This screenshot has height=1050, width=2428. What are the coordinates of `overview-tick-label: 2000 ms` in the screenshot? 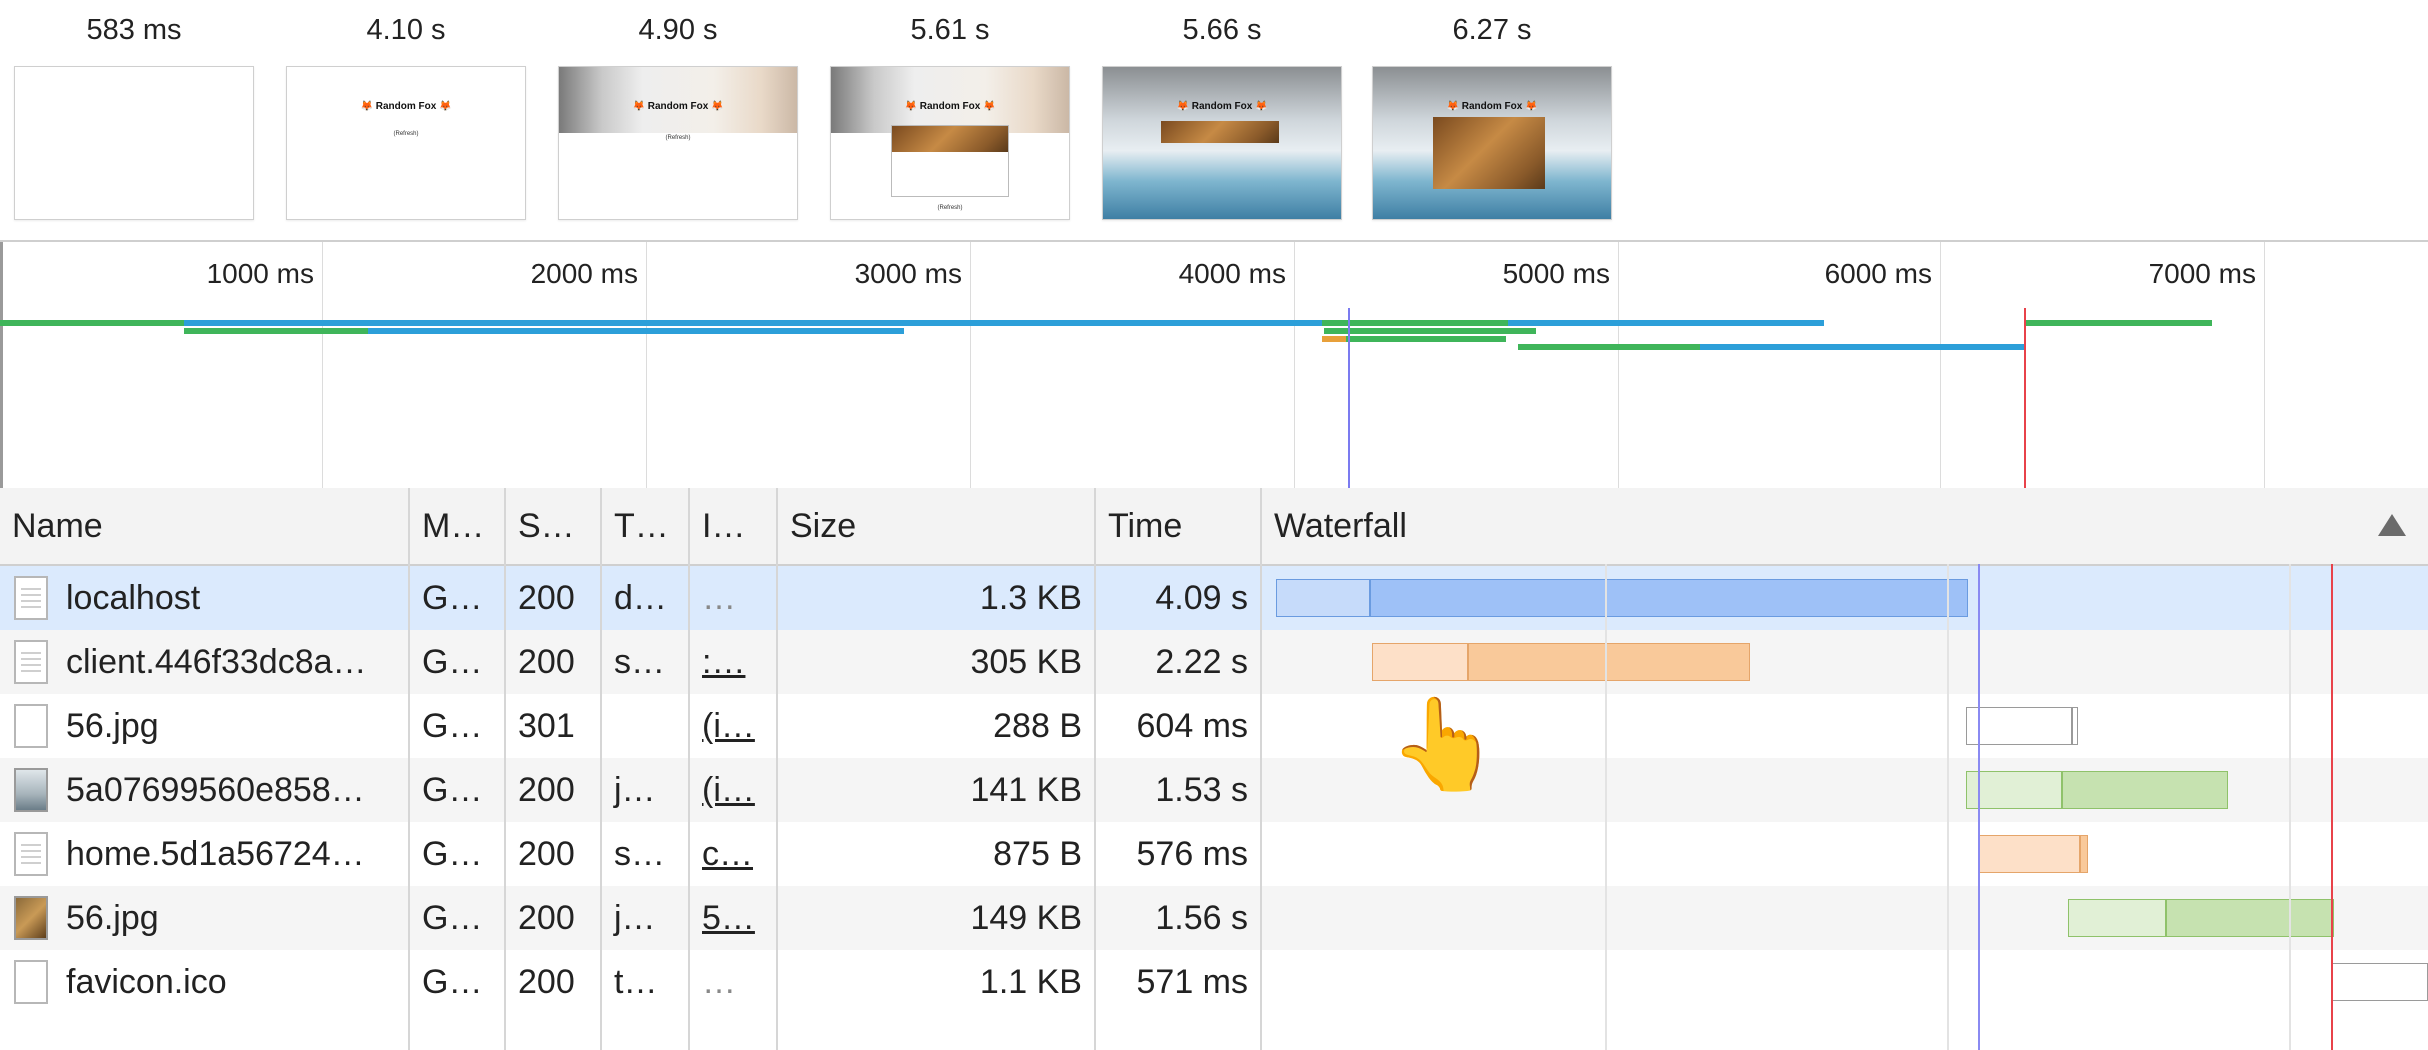 It's located at (584, 273).